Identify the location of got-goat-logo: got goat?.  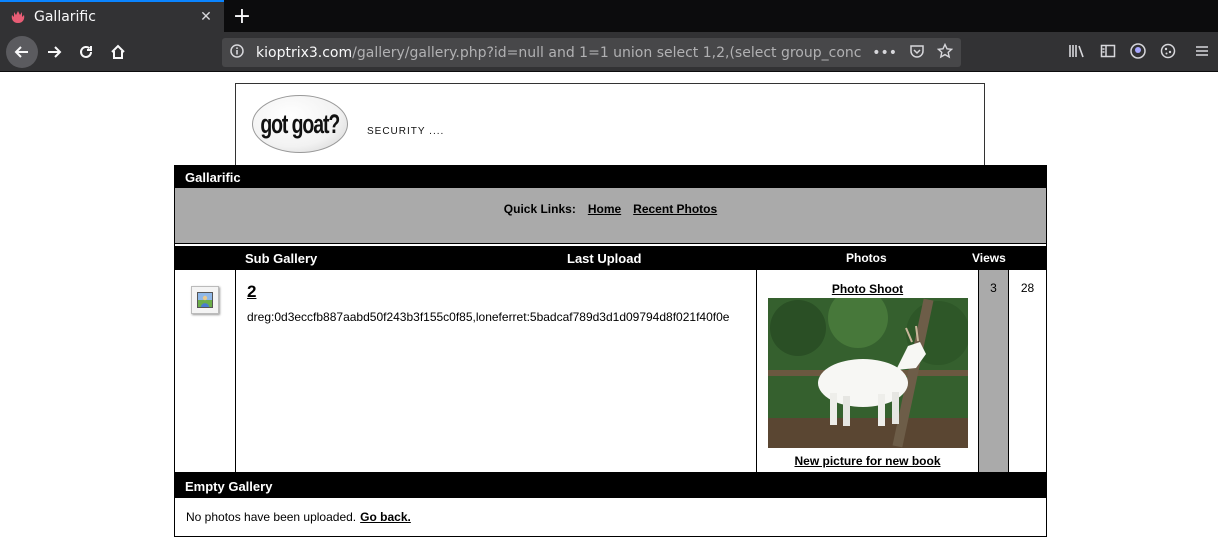
(300, 124).